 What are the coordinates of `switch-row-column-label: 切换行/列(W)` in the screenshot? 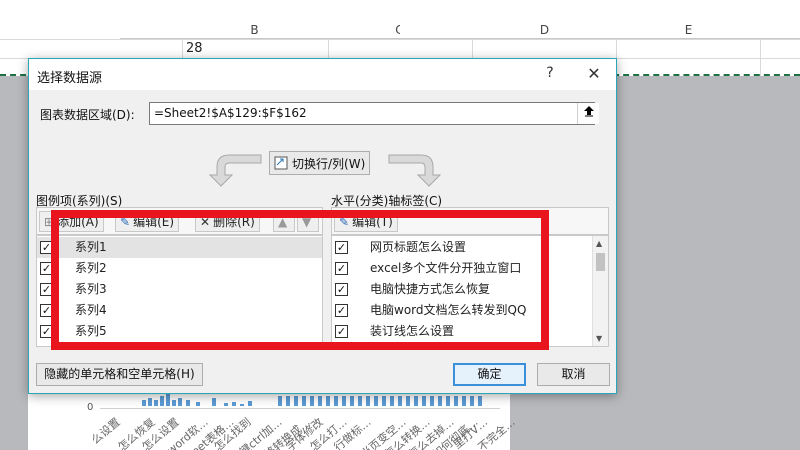 It's located at (329, 163).